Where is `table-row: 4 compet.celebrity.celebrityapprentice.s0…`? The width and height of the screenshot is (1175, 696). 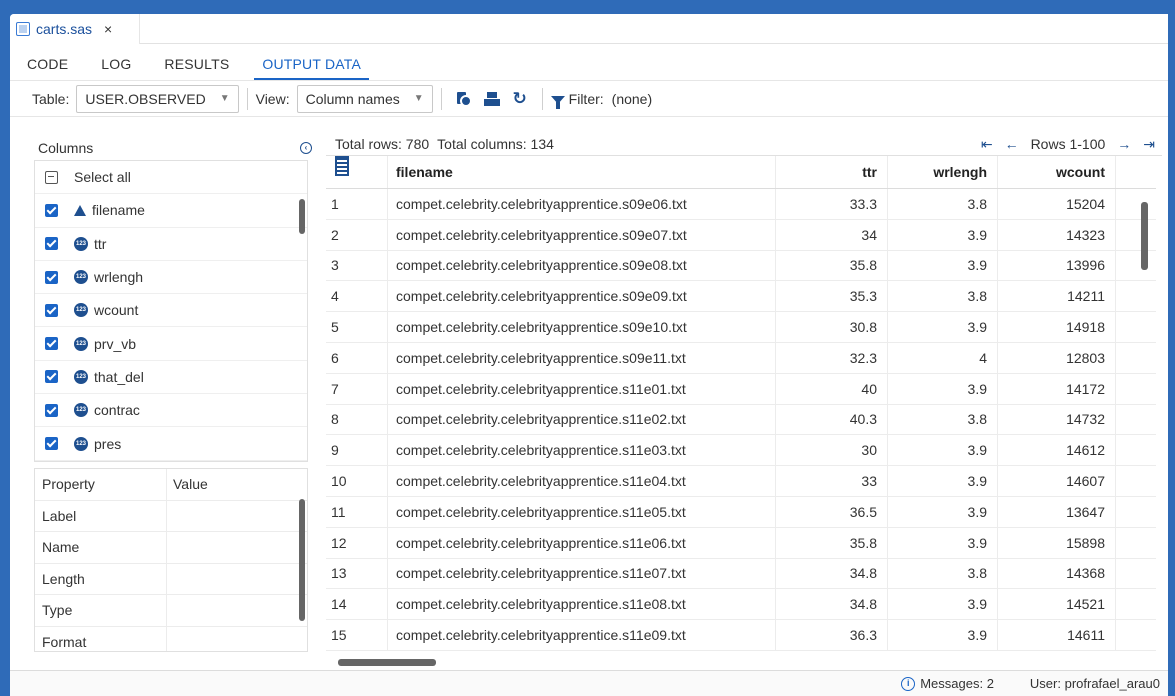 table-row: 4 compet.celebrity.celebrityapprentice.s0… is located at coordinates (741, 297).